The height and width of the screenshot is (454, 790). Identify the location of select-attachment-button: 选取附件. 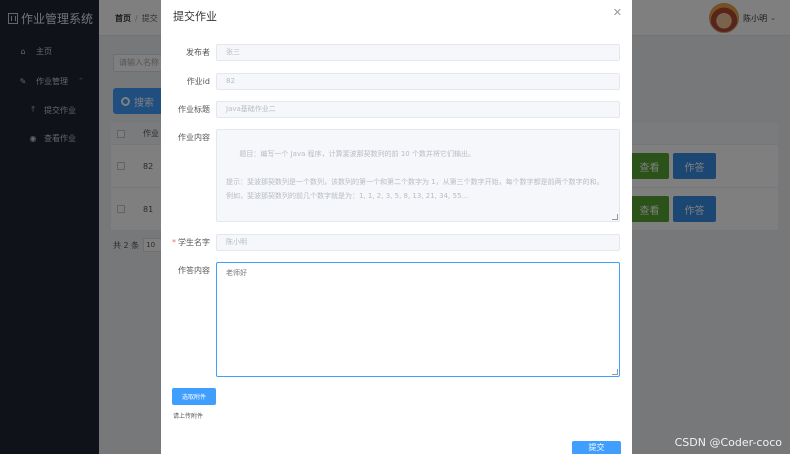
(194, 396).